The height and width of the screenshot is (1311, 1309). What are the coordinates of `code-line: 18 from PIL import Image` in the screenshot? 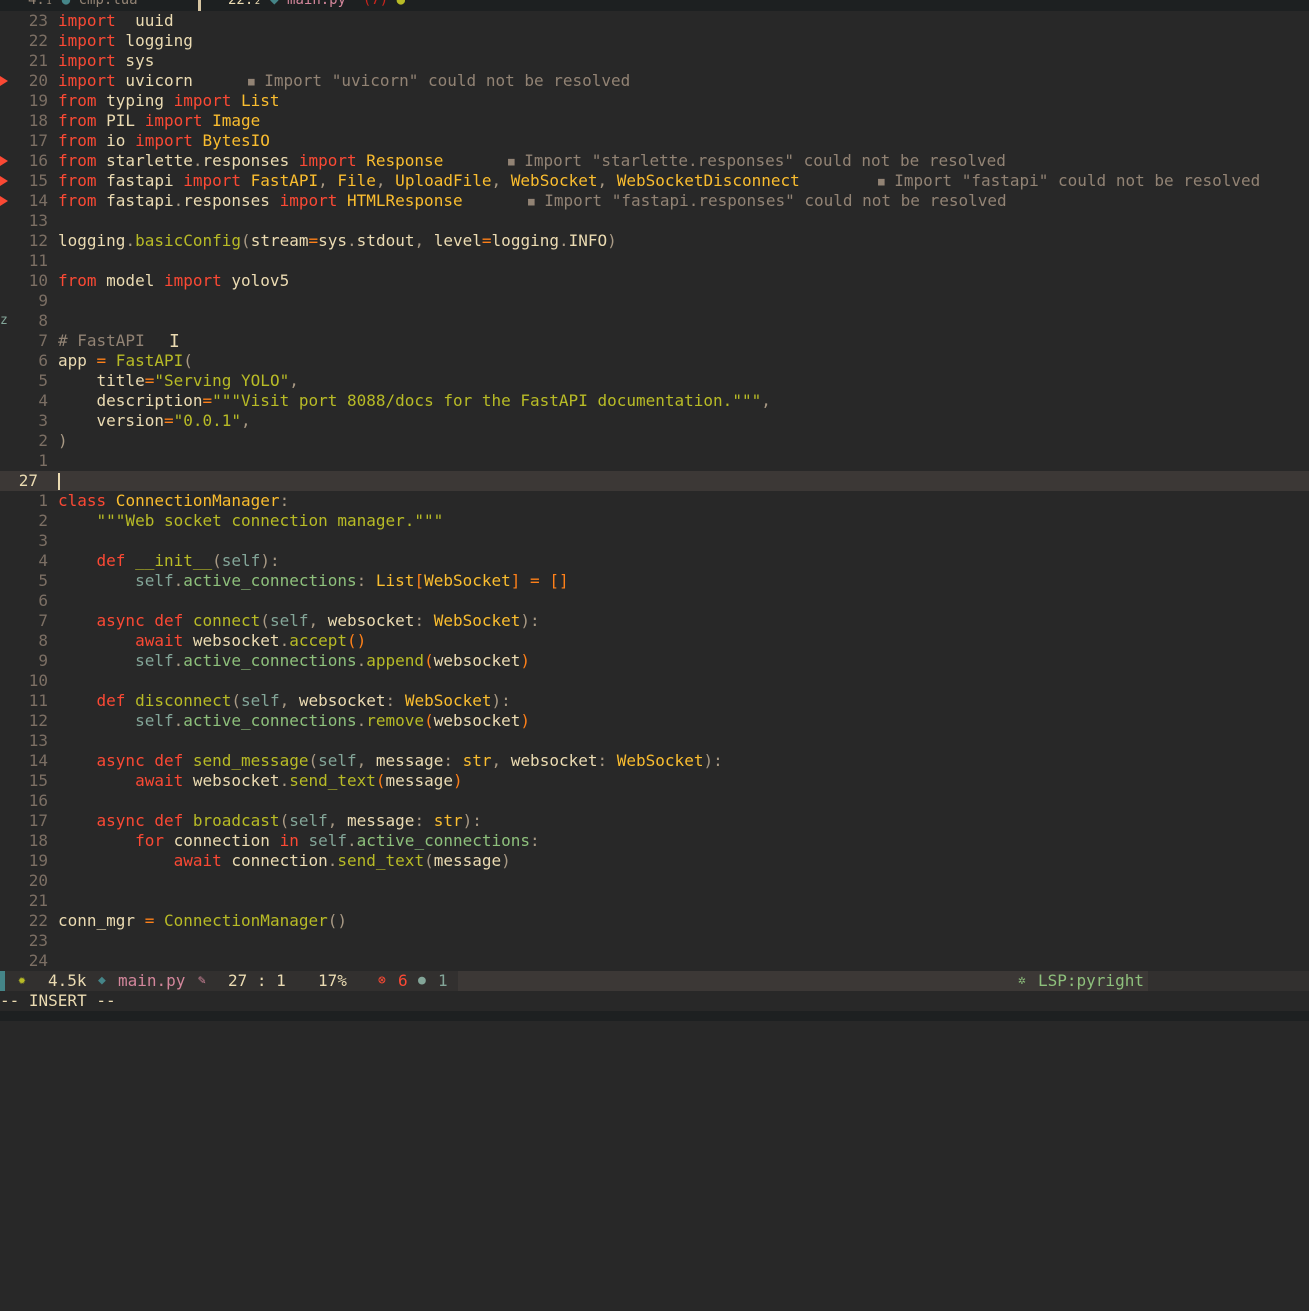 It's located at (654, 121).